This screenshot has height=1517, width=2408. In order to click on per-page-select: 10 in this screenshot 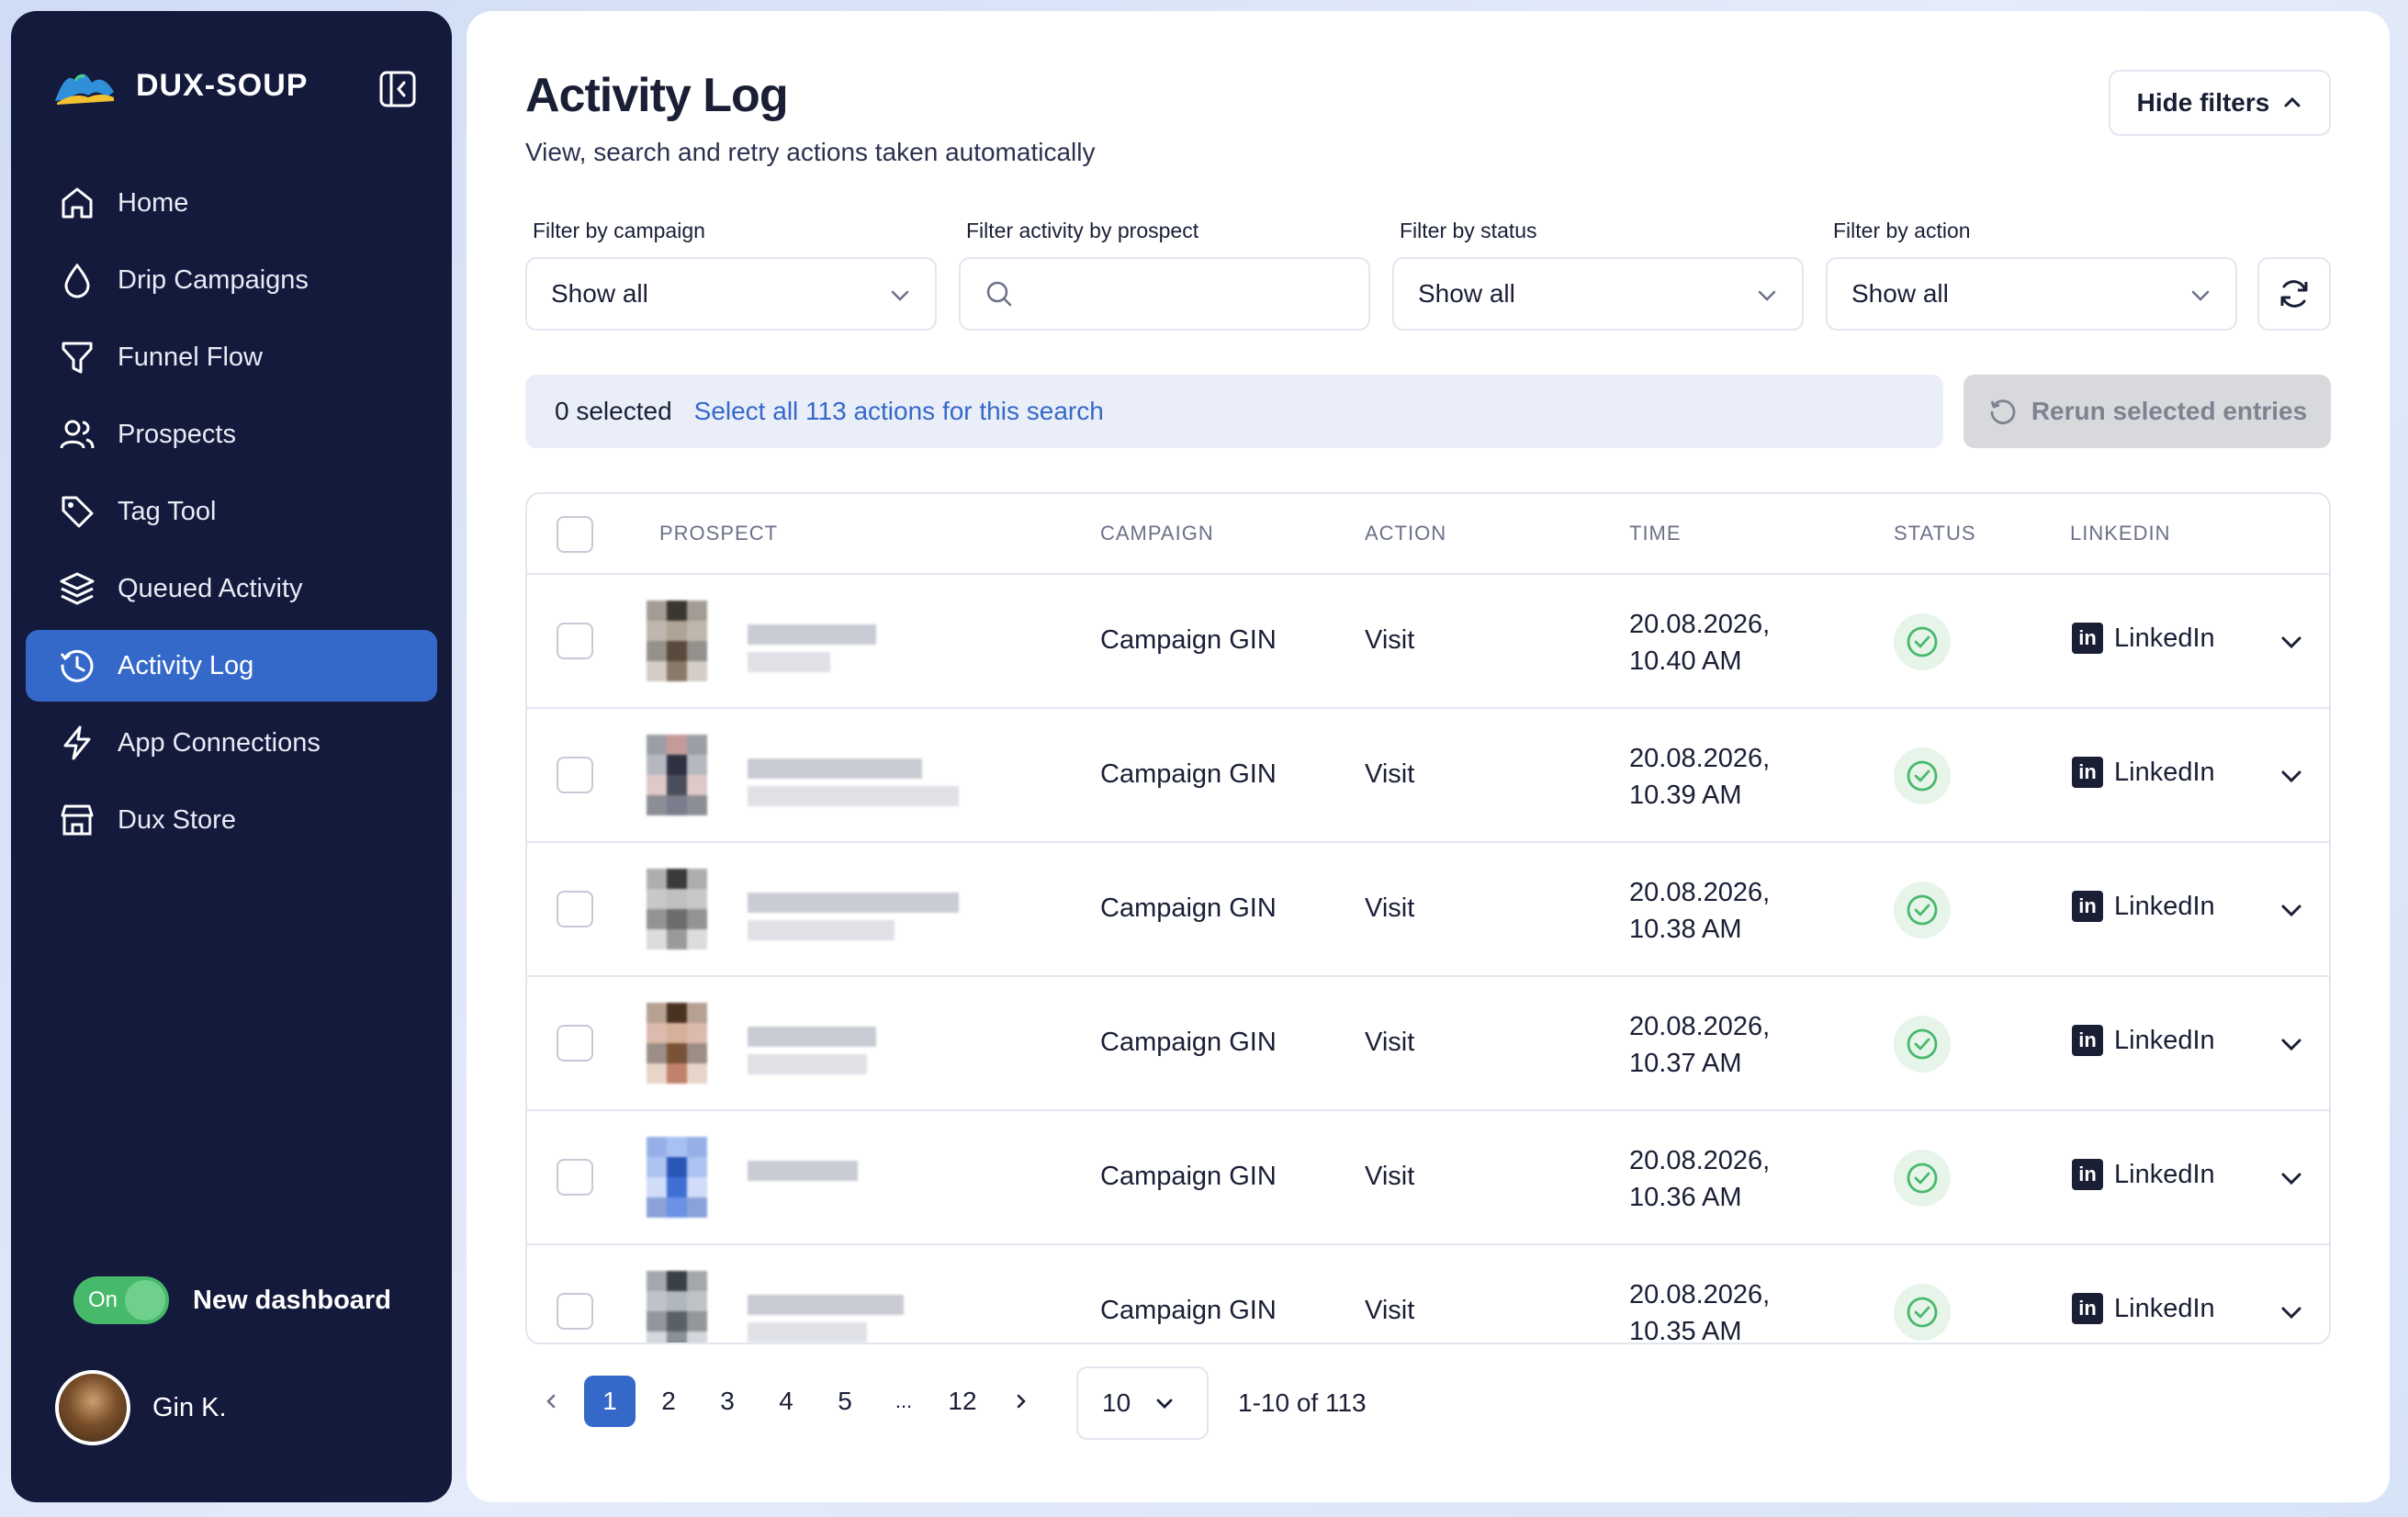, I will do `click(1142, 1403)`.